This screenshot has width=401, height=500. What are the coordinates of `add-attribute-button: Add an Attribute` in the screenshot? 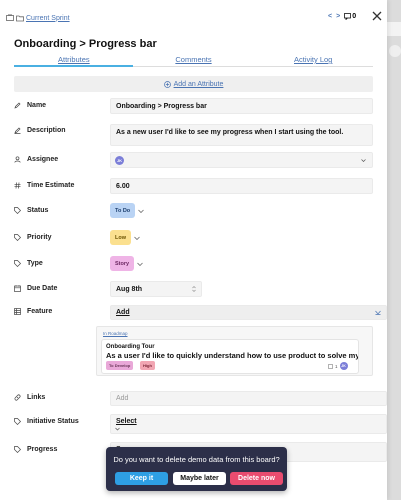 It's located at (193, 84).